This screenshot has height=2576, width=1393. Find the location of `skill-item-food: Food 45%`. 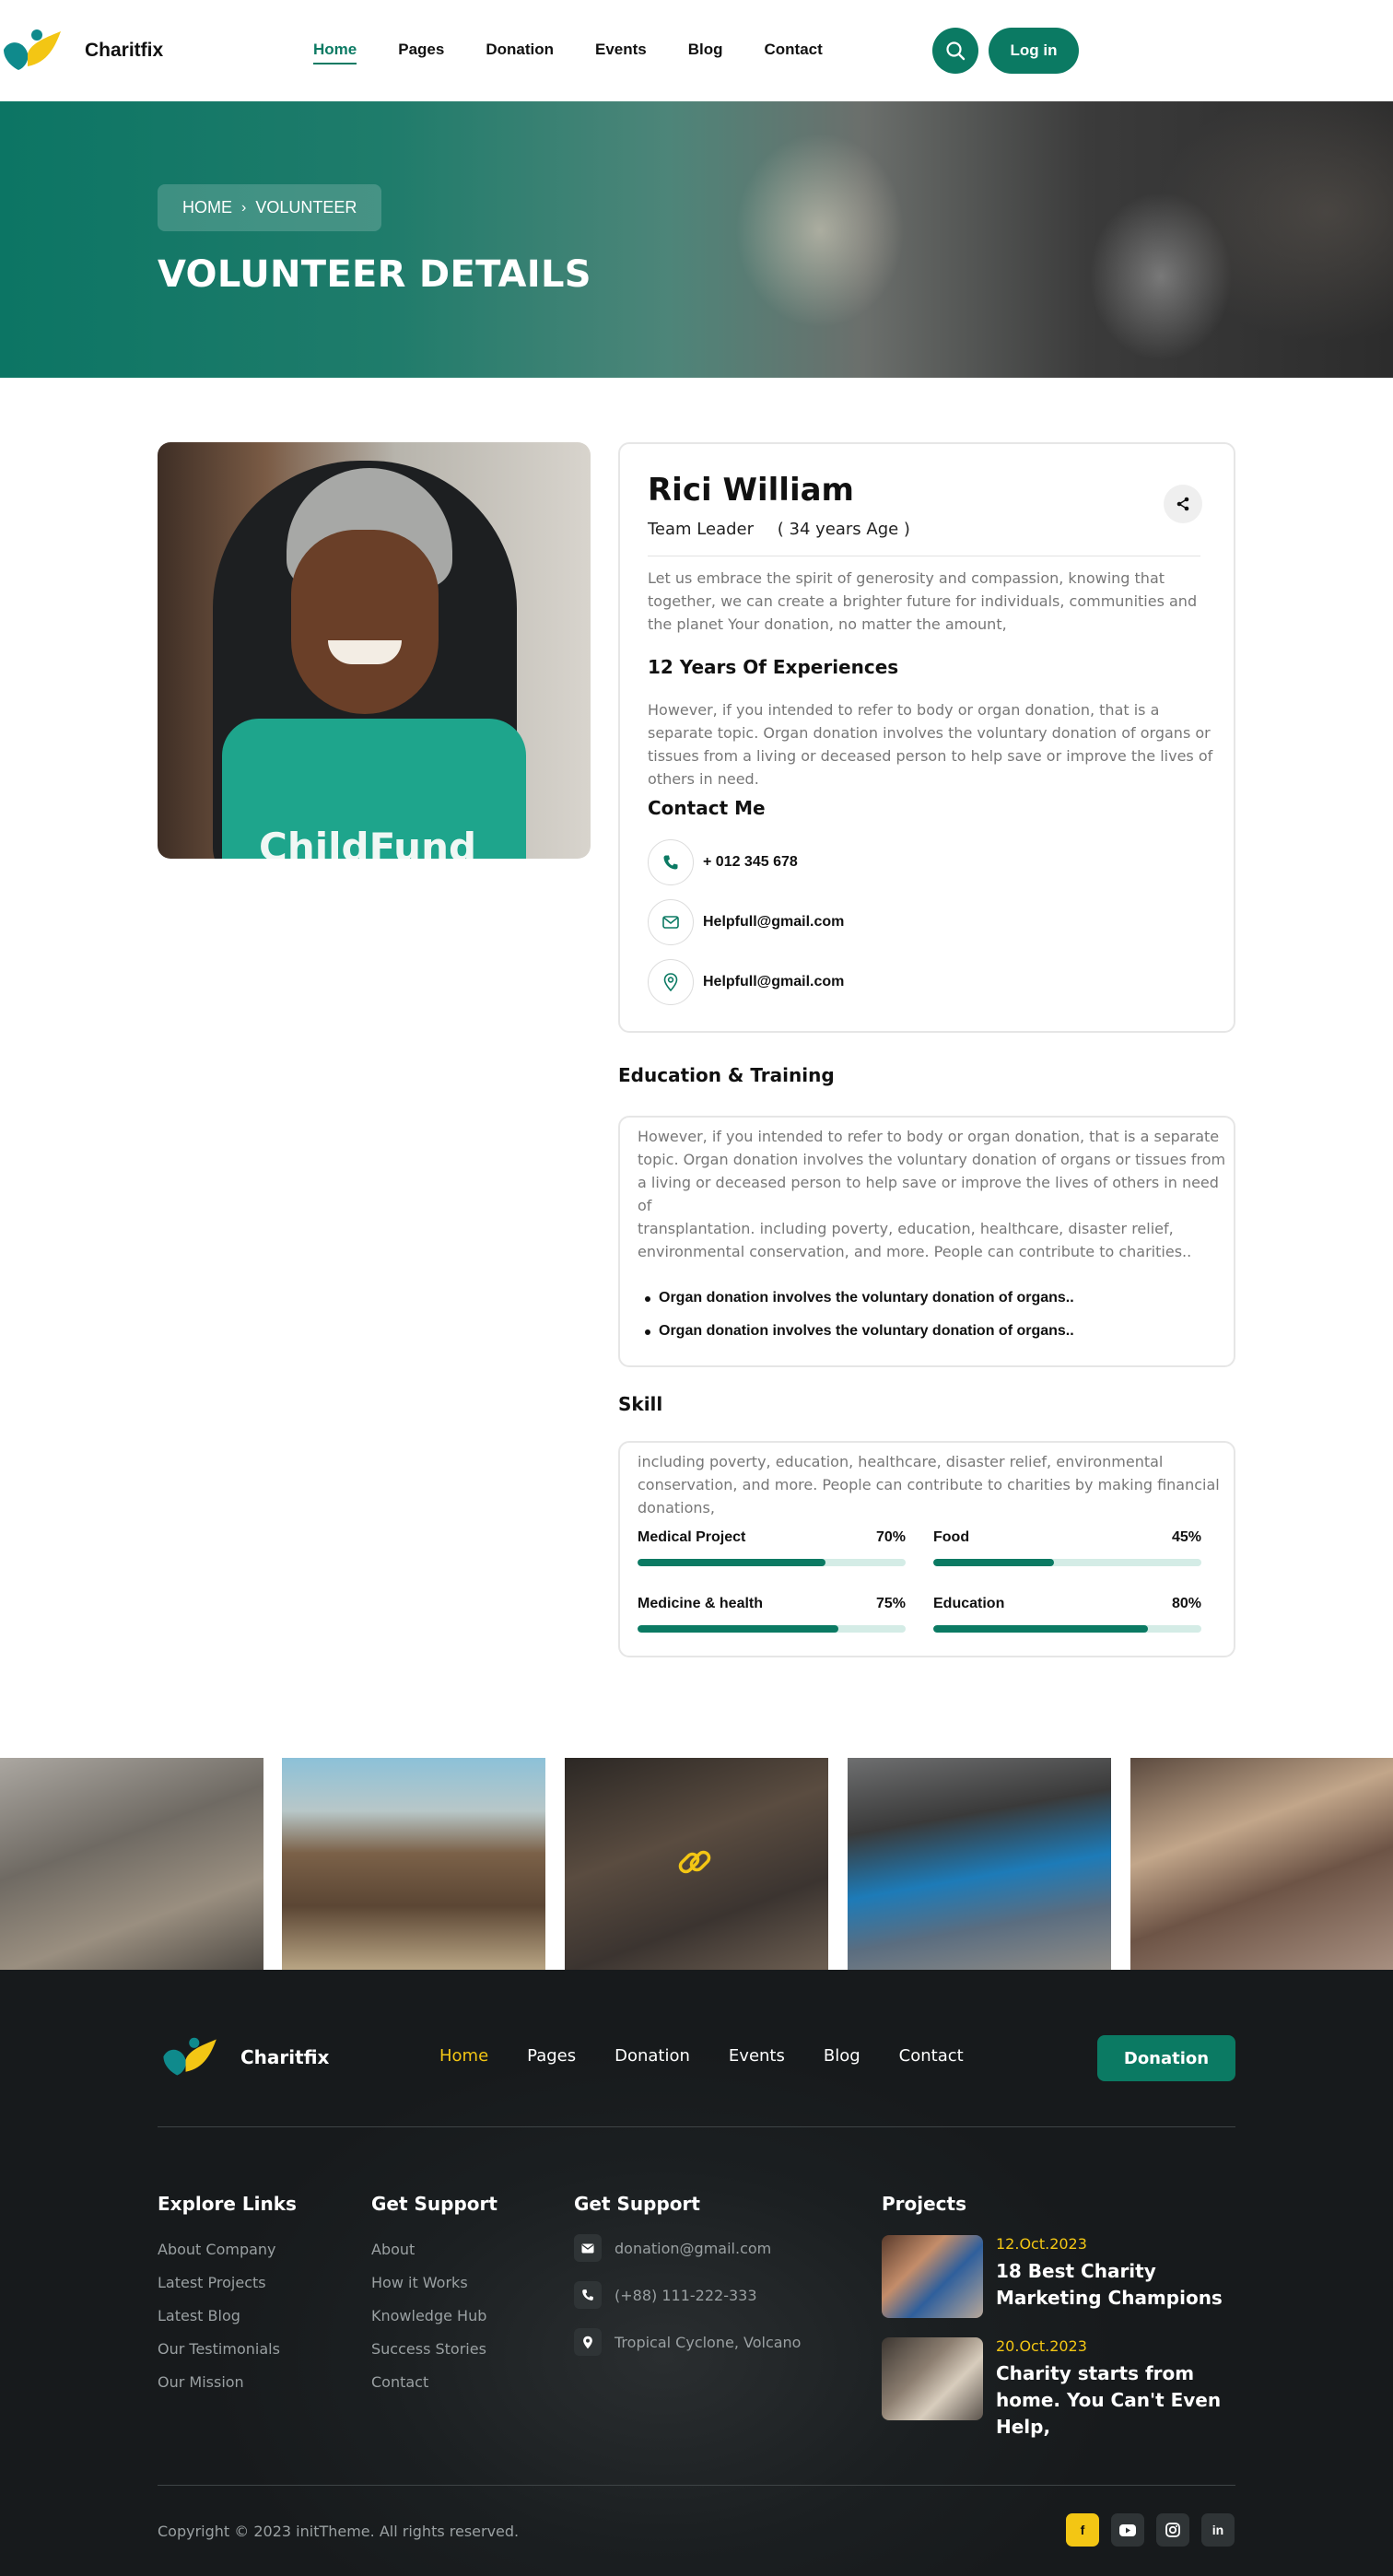

skill-item-food: Food 45% is located at coordinates (1067, 1547).